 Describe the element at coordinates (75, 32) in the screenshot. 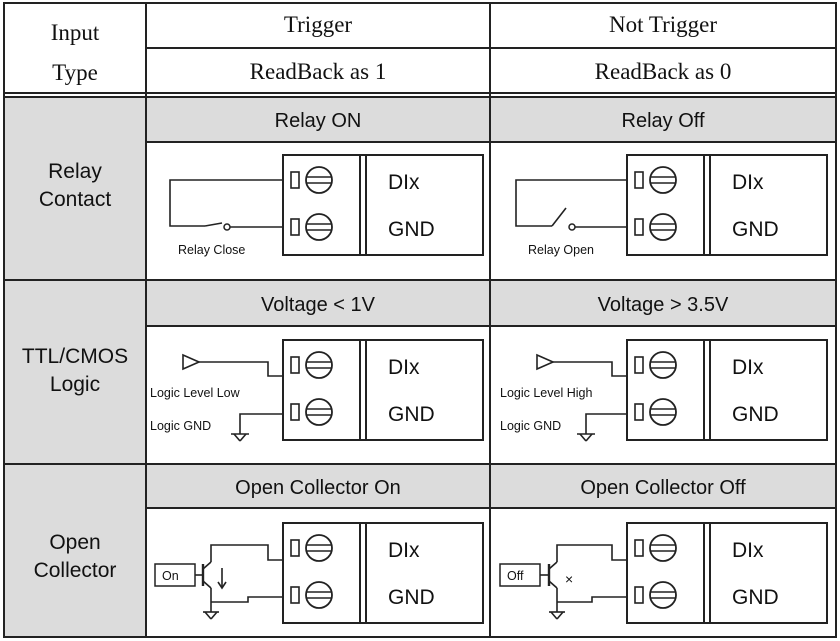

I see `header-input-type-line1: Input` at that location.